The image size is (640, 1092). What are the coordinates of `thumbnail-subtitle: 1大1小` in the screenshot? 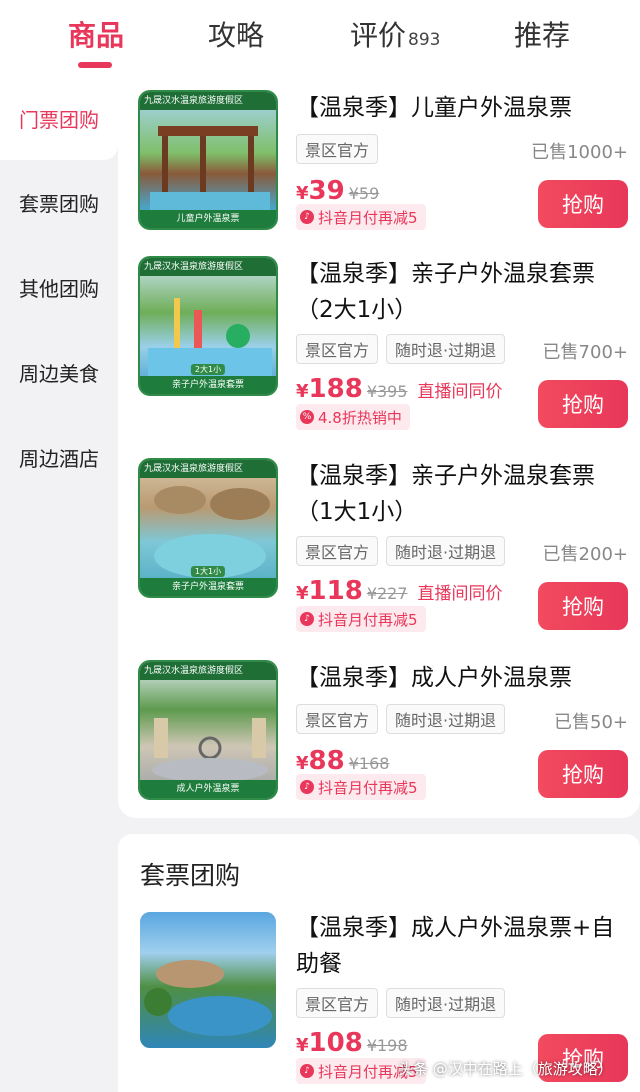 It's located at (208, 571).